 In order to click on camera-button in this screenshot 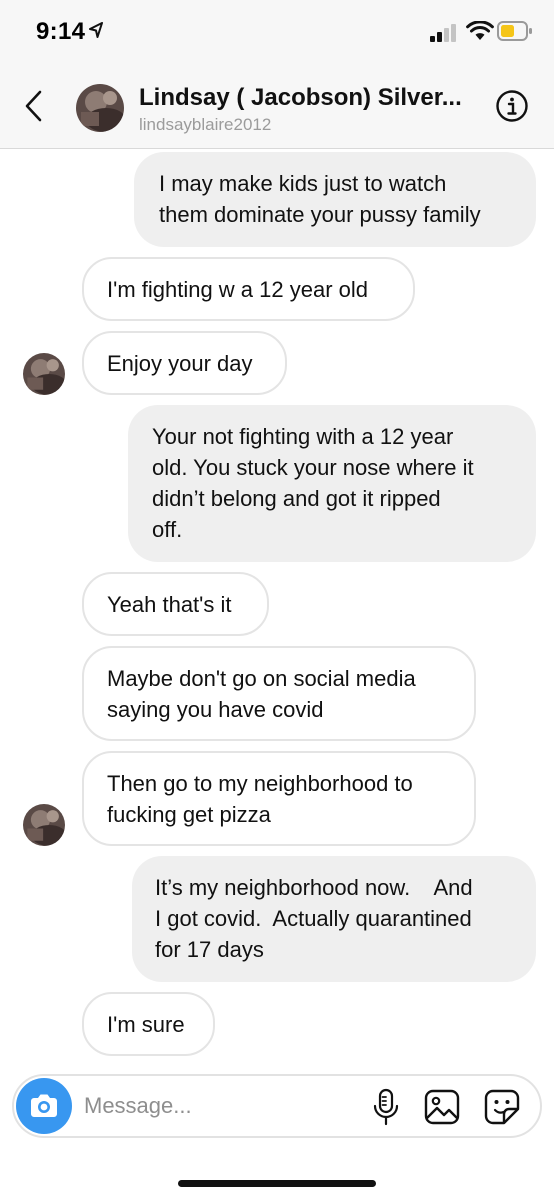, I will do `click(44, 1106)`.